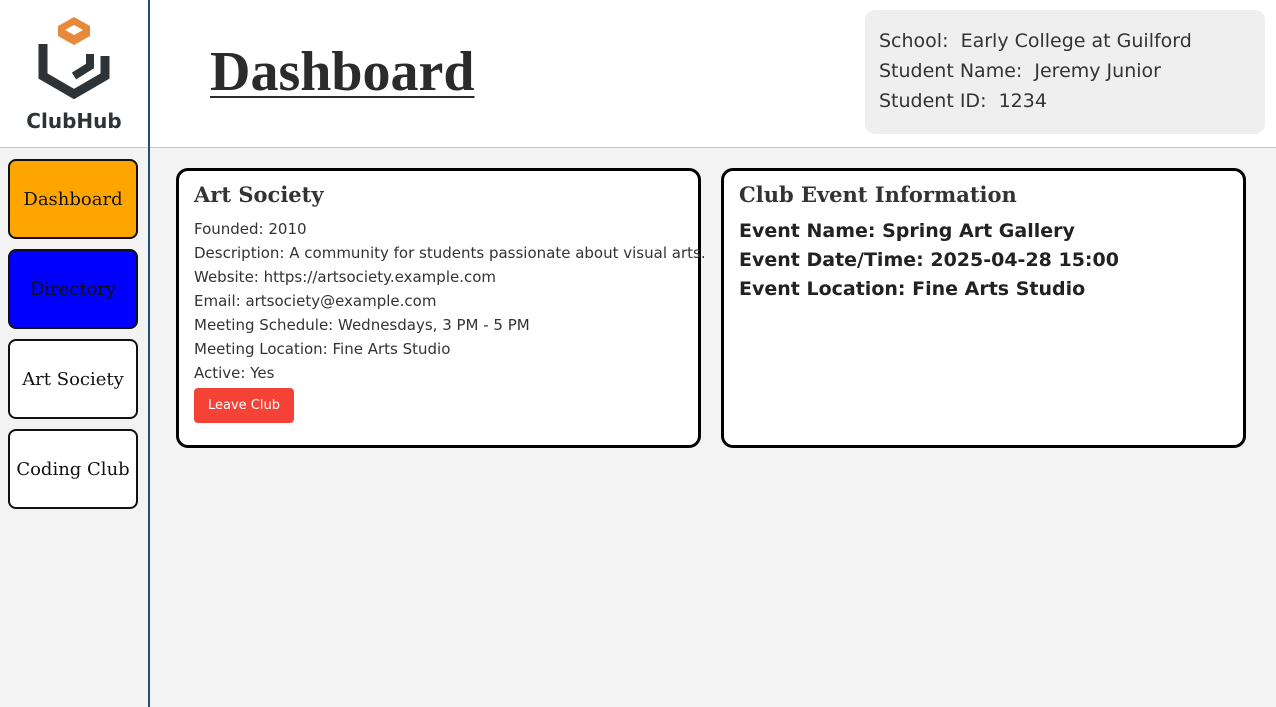 This screenshot has width=1276, height=707. I want to click on student-name-value: Jeremy Junior, so click(1097, 71).